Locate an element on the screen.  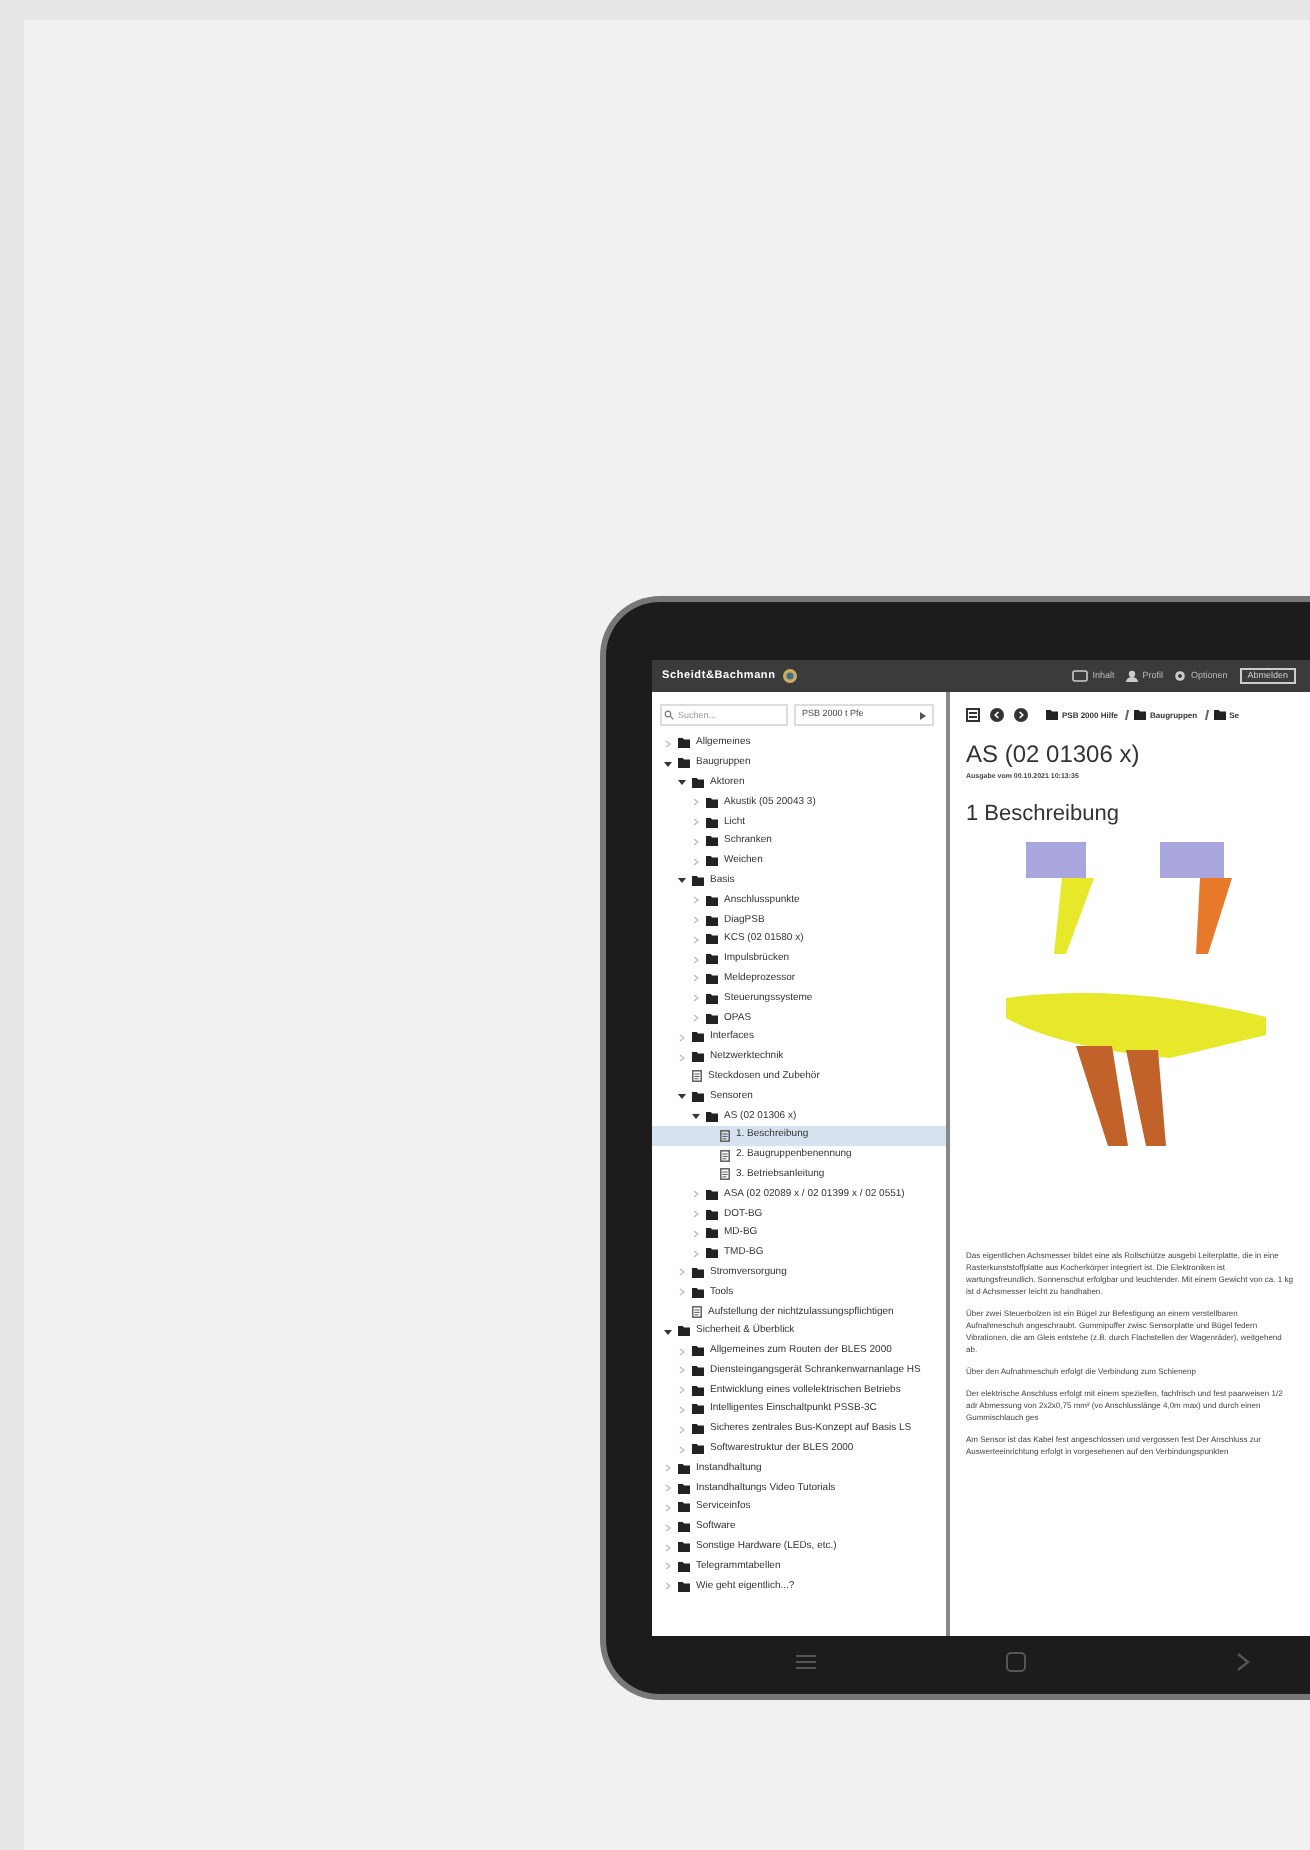
page-title: AS (02 01306 x) is located at coordinates (1054, 754).